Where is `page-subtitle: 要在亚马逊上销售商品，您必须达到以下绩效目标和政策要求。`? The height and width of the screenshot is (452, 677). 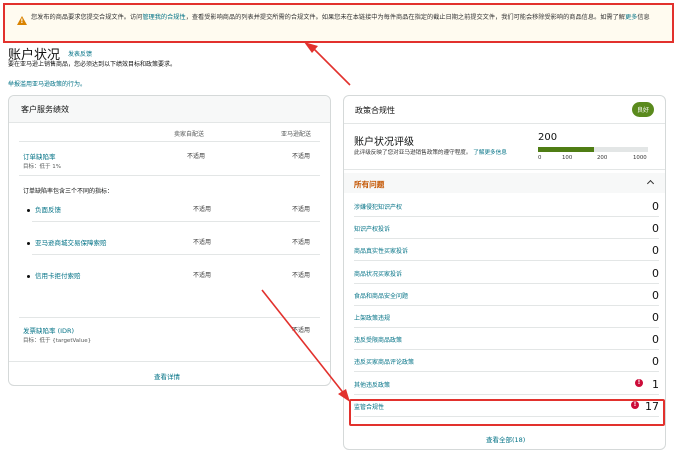
page-subtitle: 要在亚马逊上销售商品，您必须达到以下绩效目标和政策要求。 is located at coordinates (92, 64).